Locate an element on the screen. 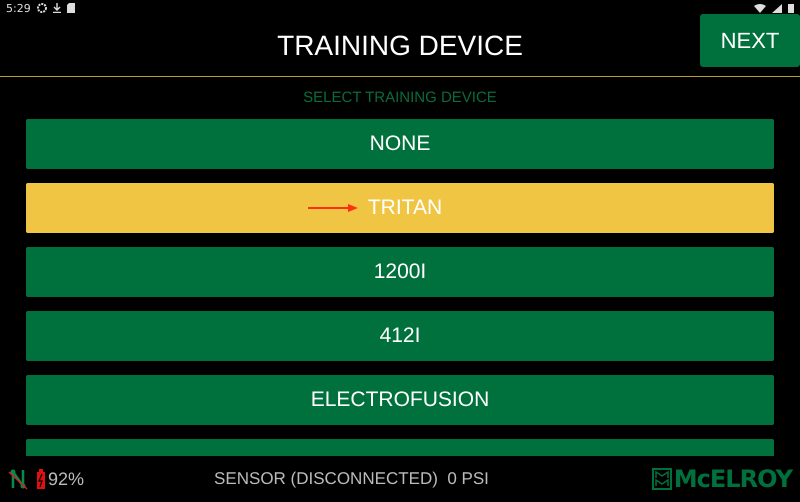  device-option: 412I is located at coordinates (400, 336).